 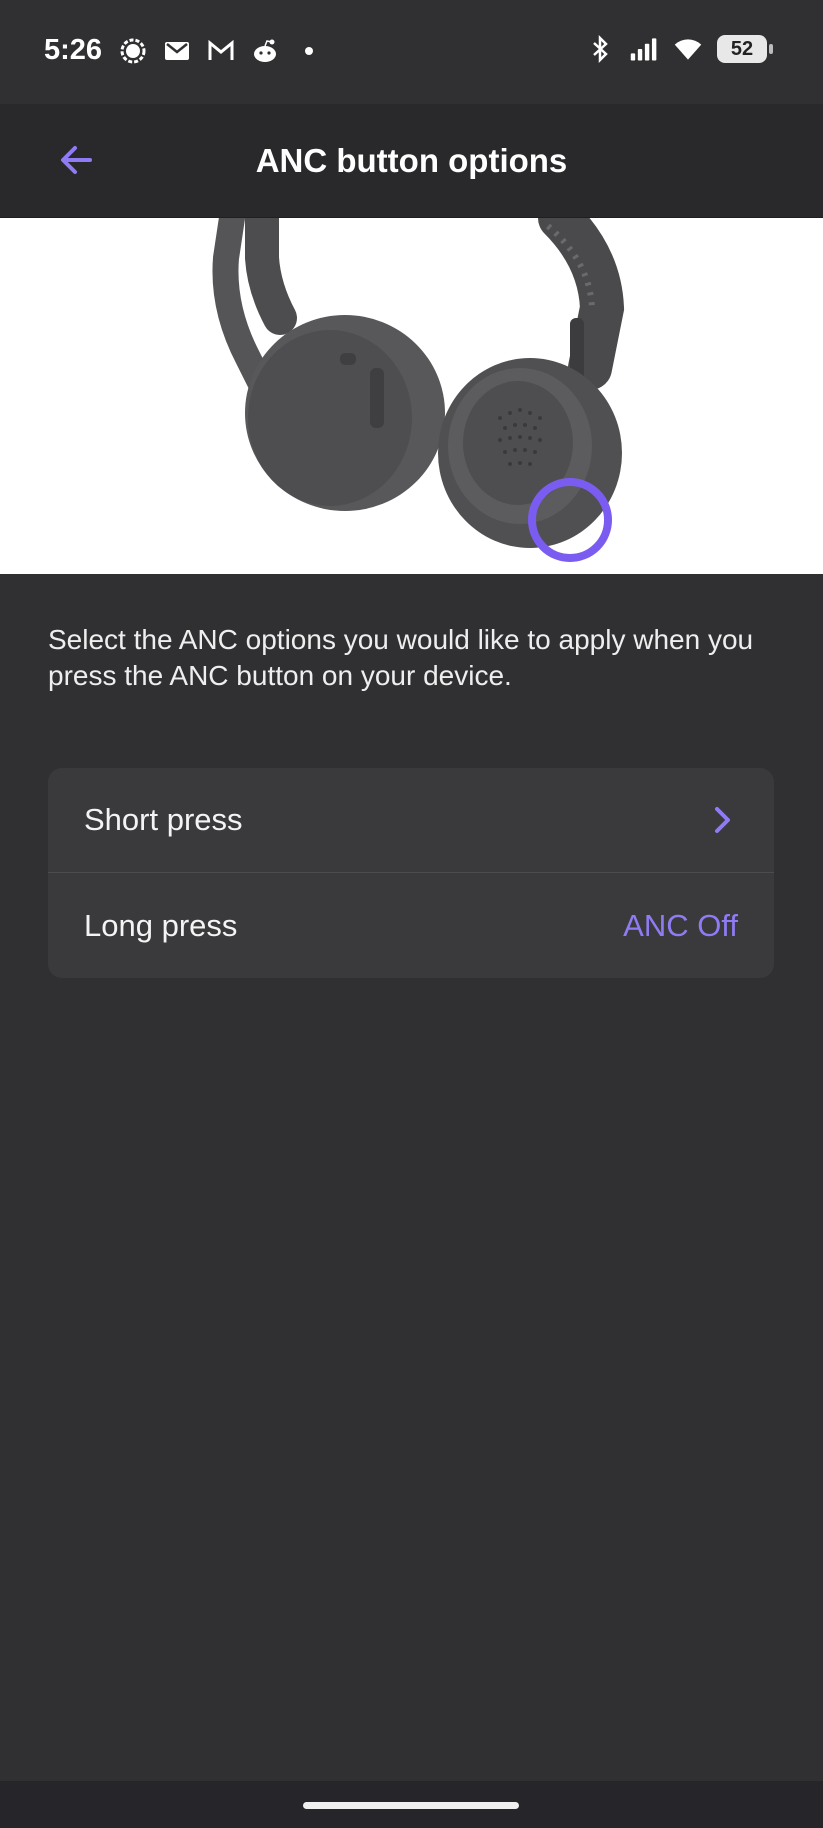 I want to click on long-press-value: ANC Off, so click(x=680, y=925).